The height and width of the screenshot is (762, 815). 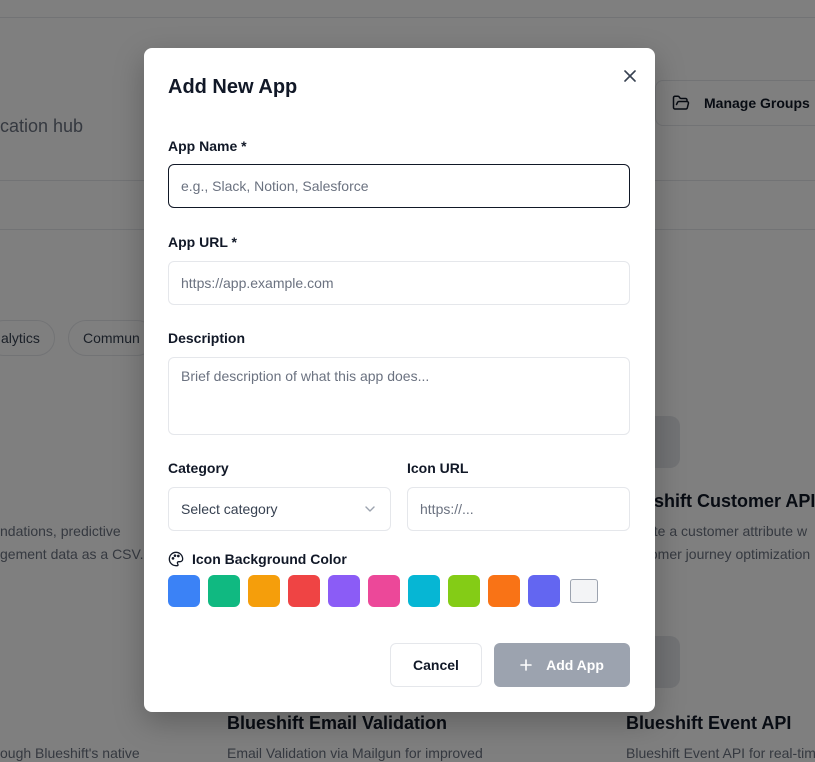 I want to click on category-selected-value: Select category, so click(x=229, y=509).